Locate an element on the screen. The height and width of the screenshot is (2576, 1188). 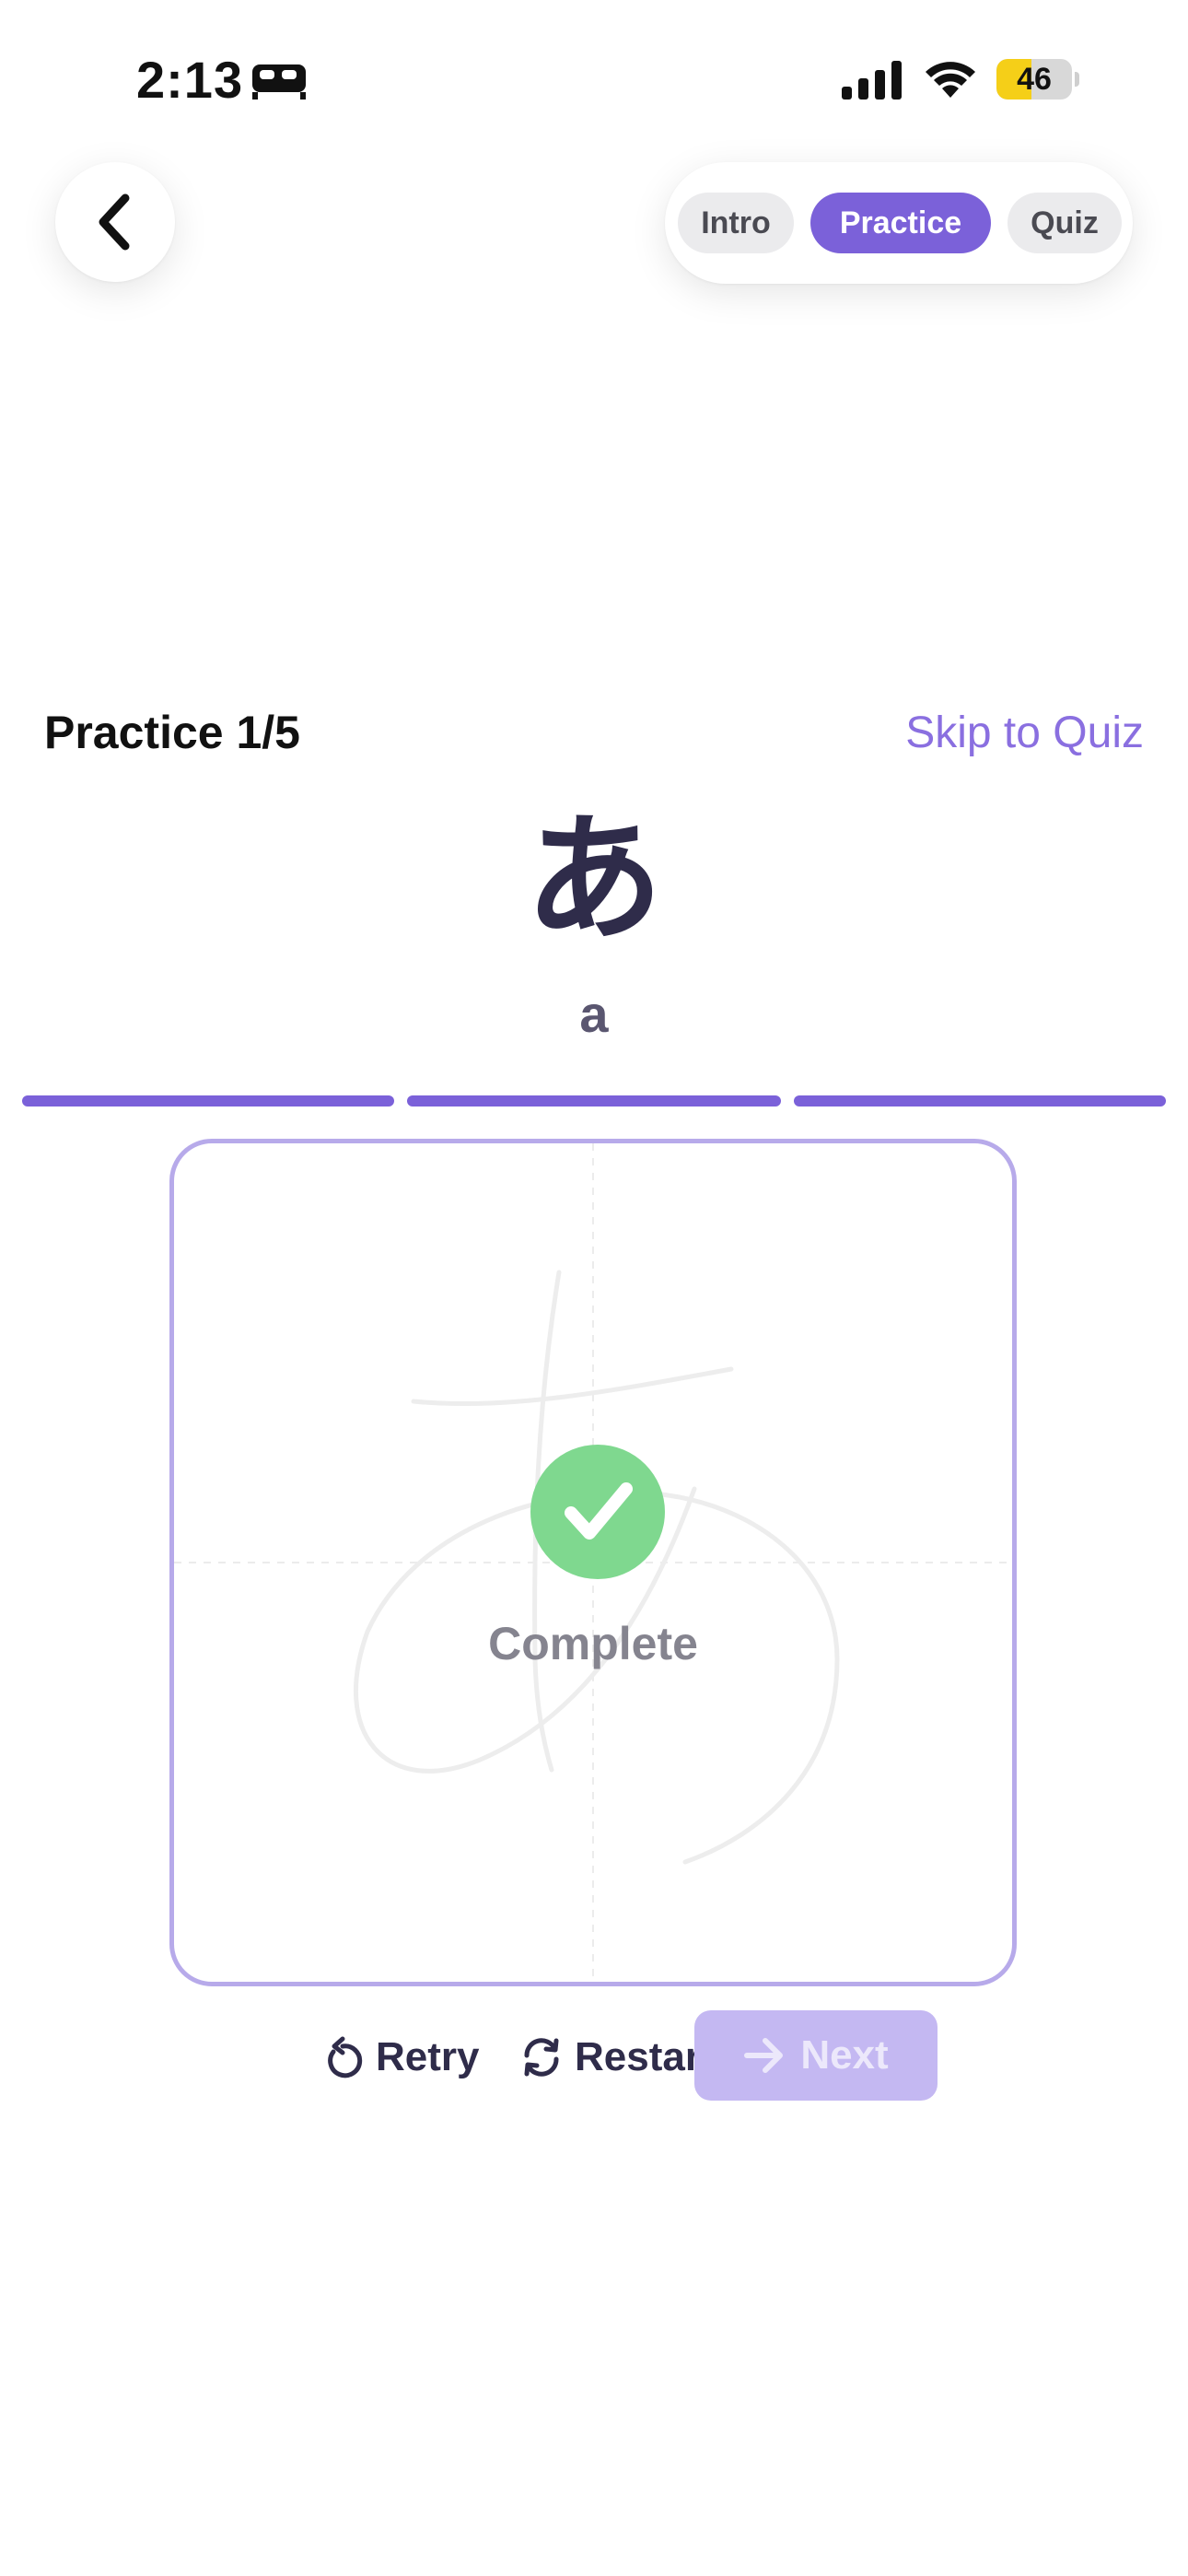
next-button: Next is located at coordinates (816, 2055).